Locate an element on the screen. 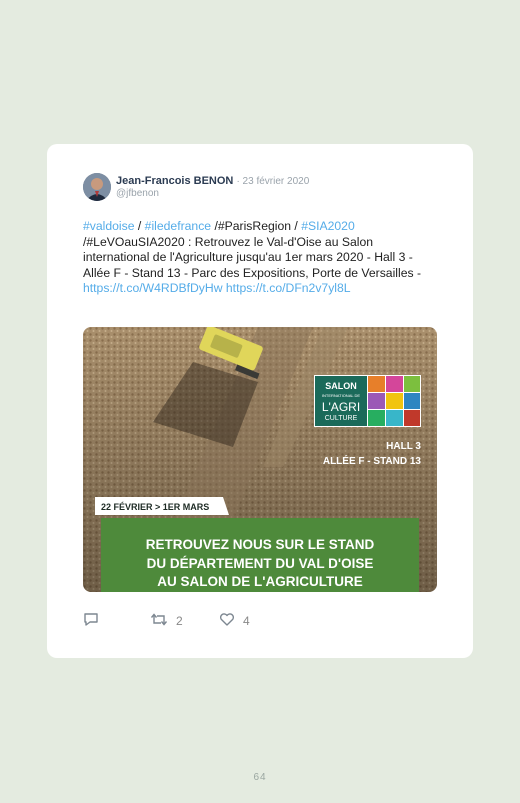 This screenshot has height=803, width=520. hashtag-valdoise: #valdoise is located at coordinates (109, 226).